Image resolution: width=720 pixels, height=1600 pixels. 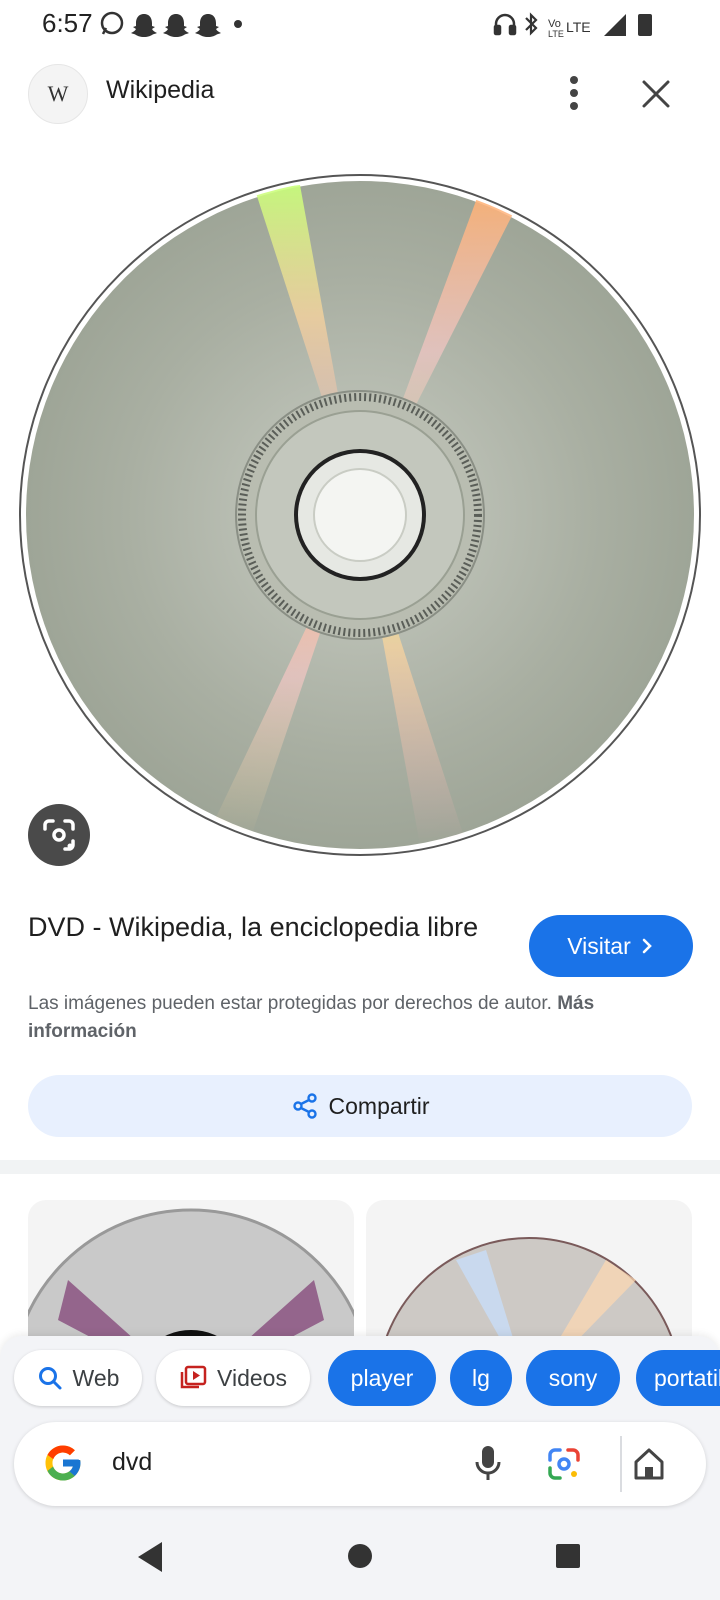 I want to click on headphones-icon, so click(x=505, y=24).